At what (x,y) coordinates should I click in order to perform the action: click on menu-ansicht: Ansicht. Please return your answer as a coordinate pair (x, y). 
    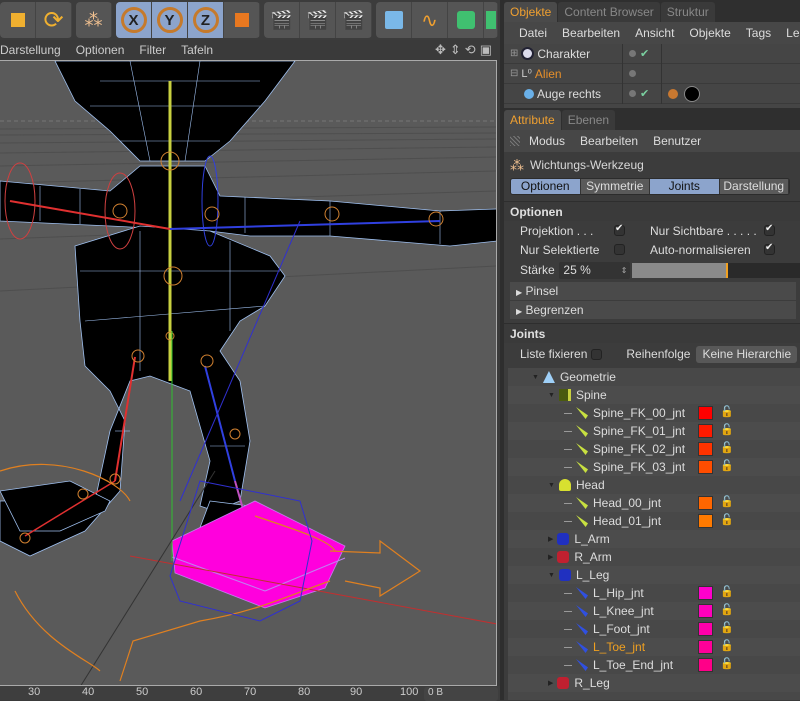
    Looking at the image, I should click on (654, 33).